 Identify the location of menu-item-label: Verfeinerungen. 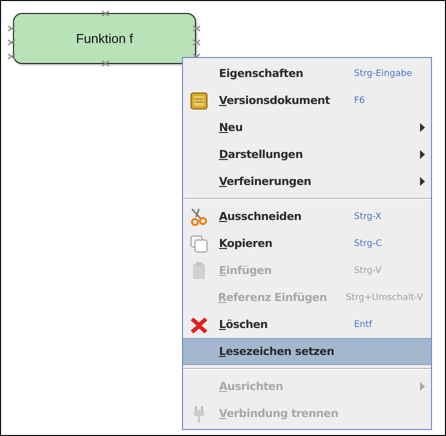
(265, 181).